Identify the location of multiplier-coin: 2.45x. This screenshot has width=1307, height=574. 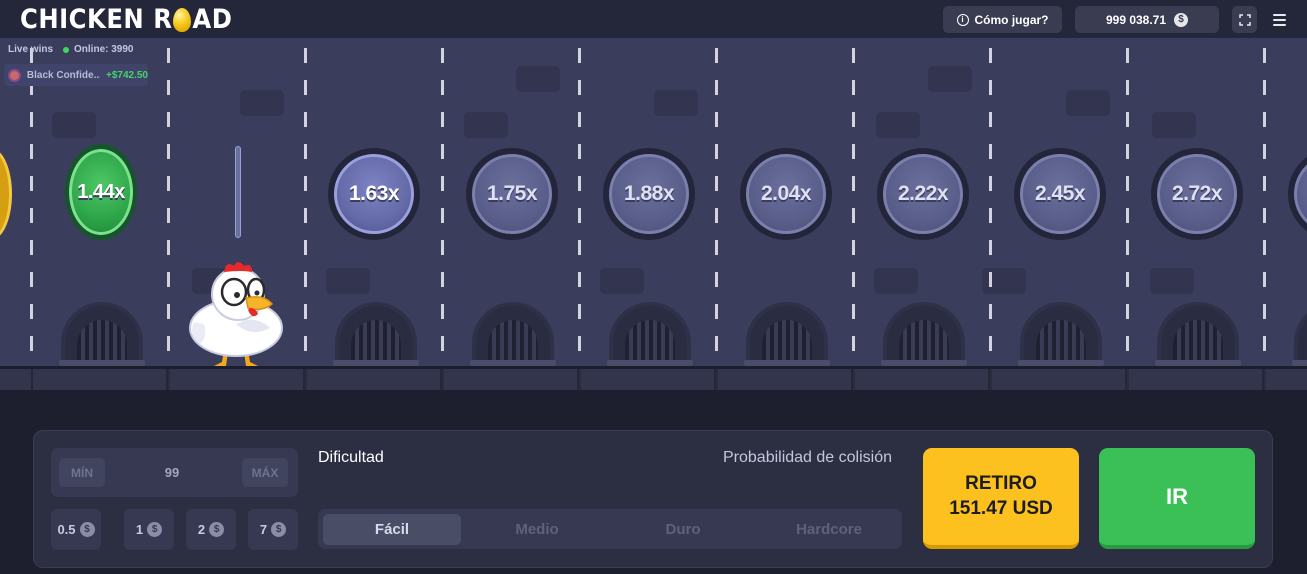
(1060, 194).